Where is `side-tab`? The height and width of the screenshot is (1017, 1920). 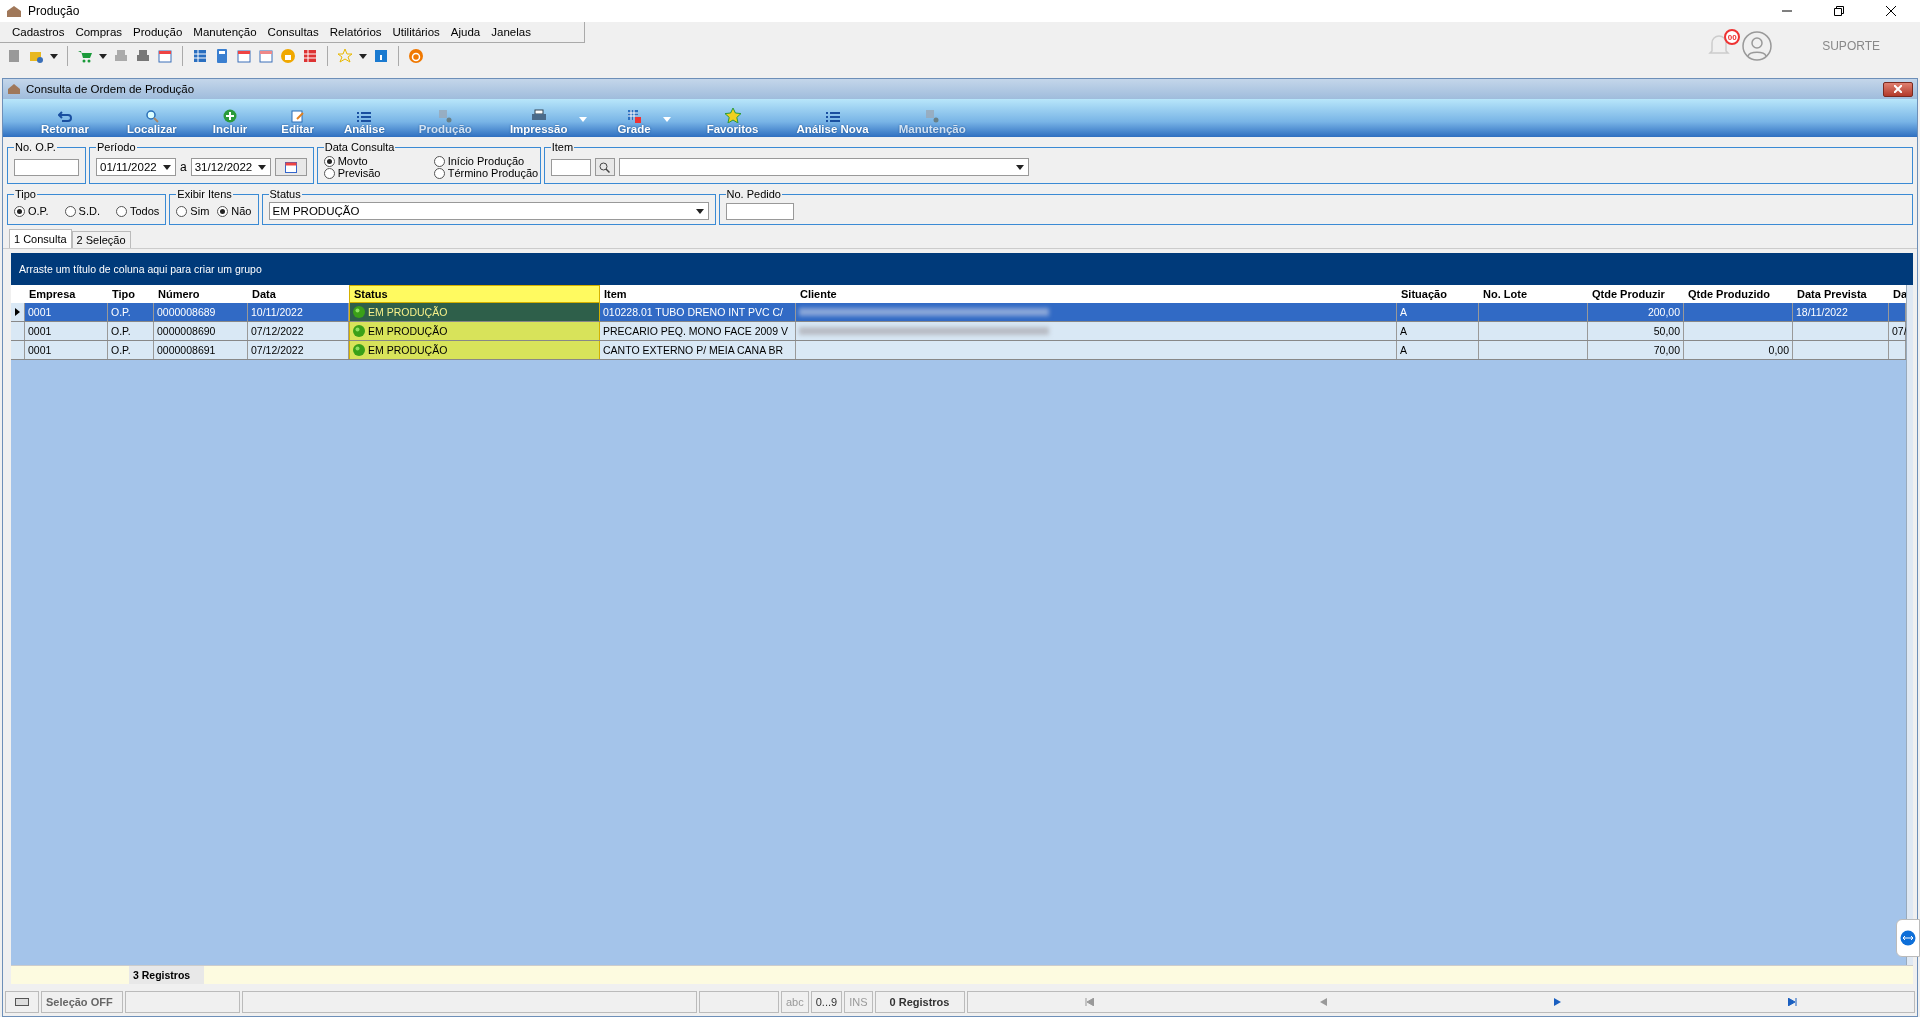 side-tab is located at coordinates (1908, 938).